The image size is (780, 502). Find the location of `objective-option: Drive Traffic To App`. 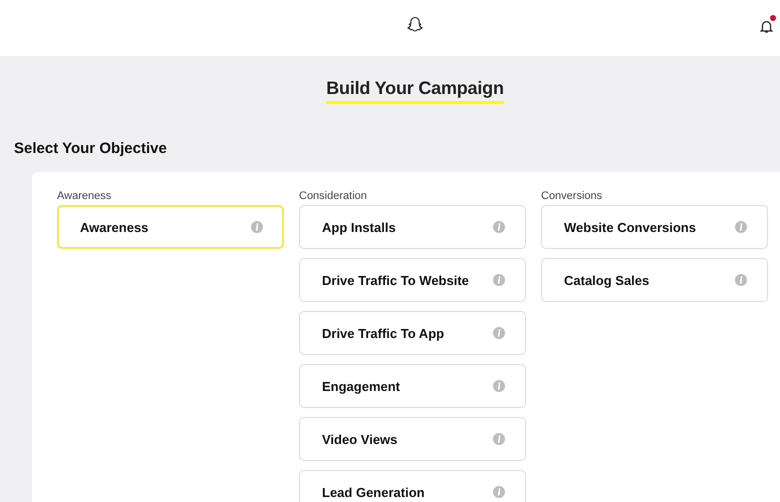

objective-option: Drive Traffic To App is located at coordinates (412, 333).